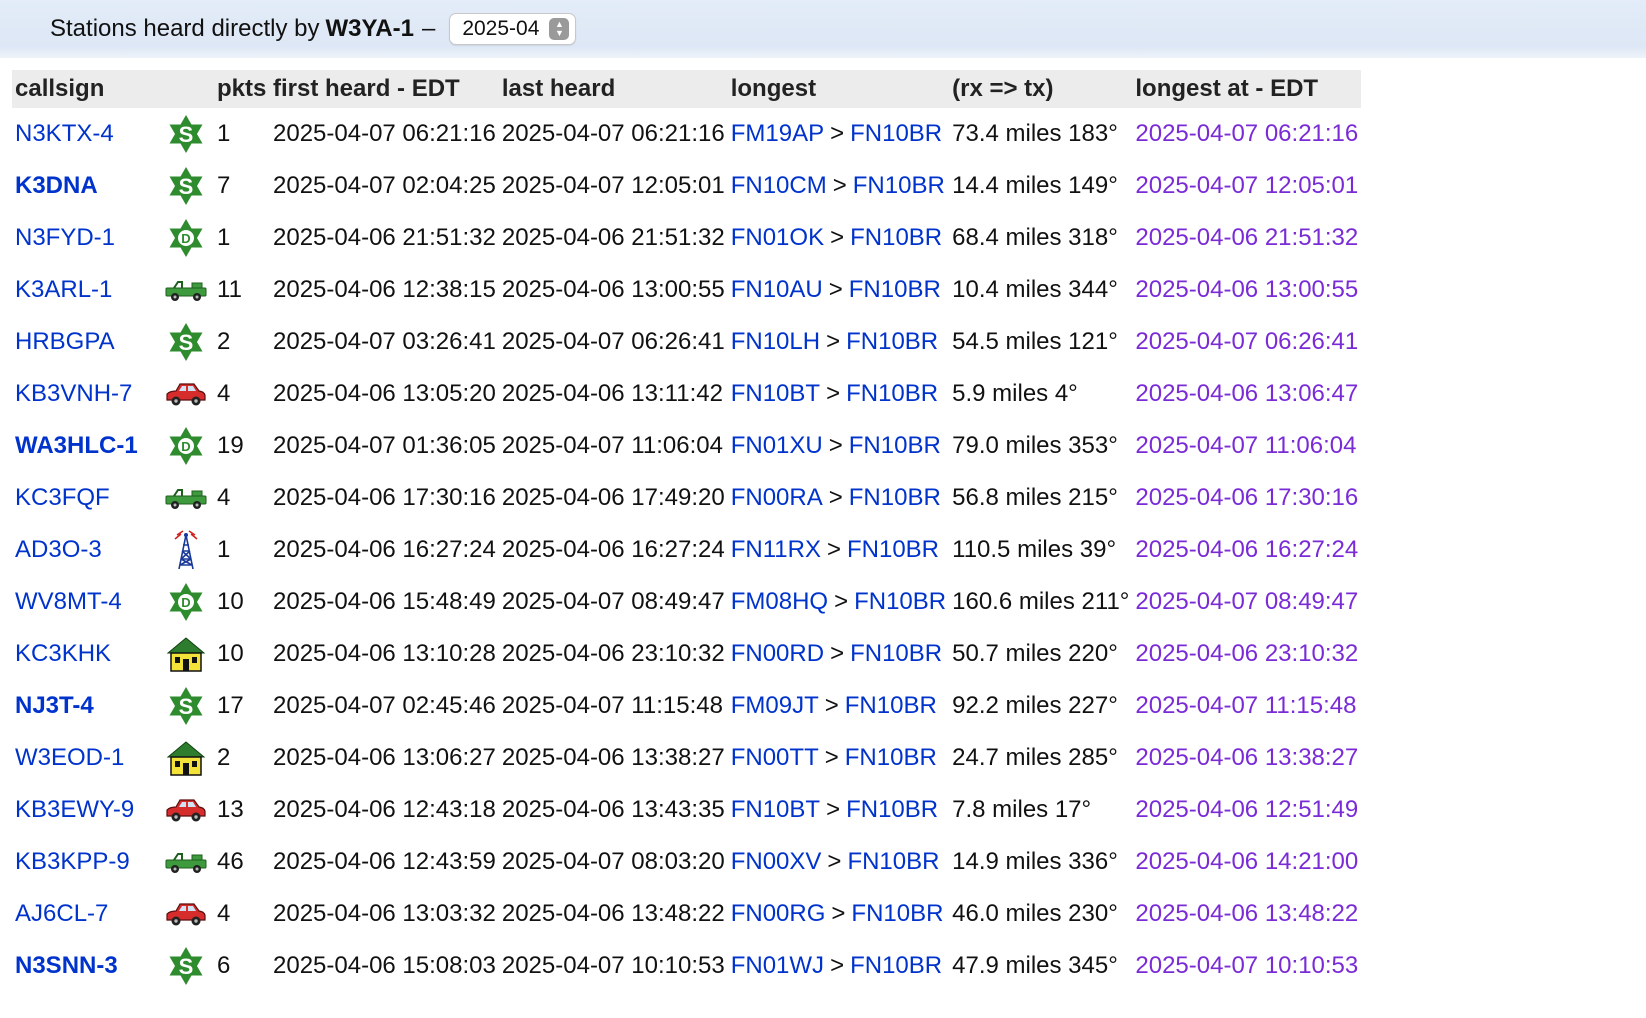  What do you see at coordinates (1247, 549) in the screenshot?
I see `longest-at: 2025-04-06 16:27:24` at bounding box center [1247, 549].